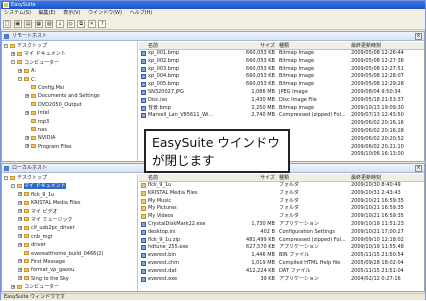  Describe the element at coordinates (69, 54) in the screenshot. I see `tree-item: + マイ ドキュメント` at that location.